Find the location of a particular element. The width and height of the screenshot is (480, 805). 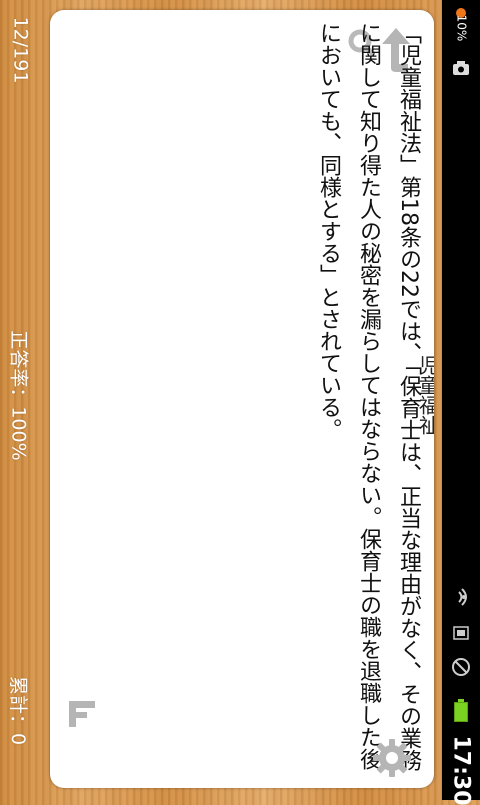

wifi-icon-graphic is located at coordinates (462, 597).